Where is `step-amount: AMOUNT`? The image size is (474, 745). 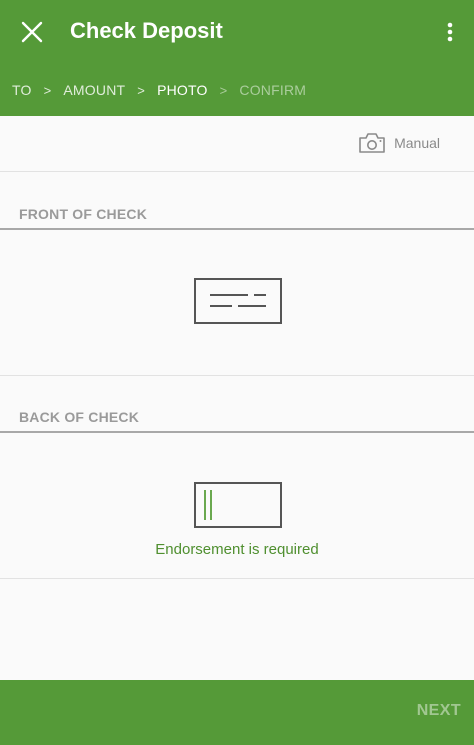
step-amount: AMOUNT is located at coordinates (94, 90).